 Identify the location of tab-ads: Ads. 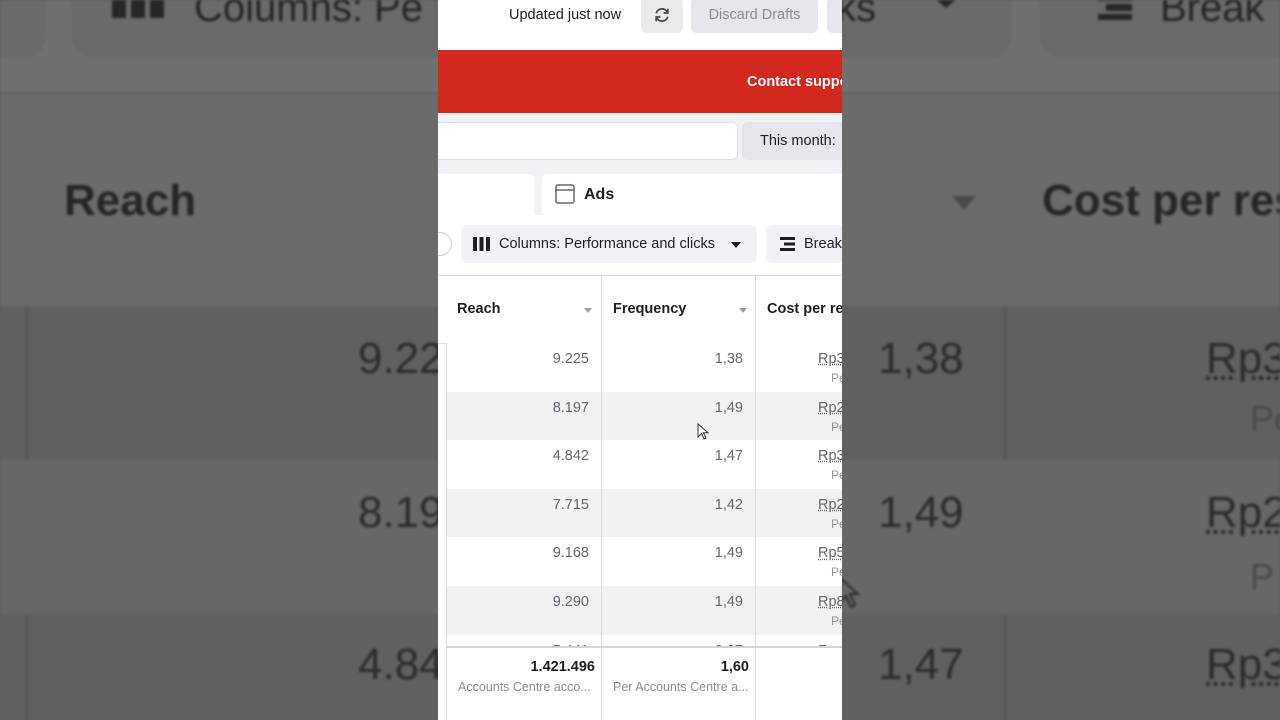
(692, 194).